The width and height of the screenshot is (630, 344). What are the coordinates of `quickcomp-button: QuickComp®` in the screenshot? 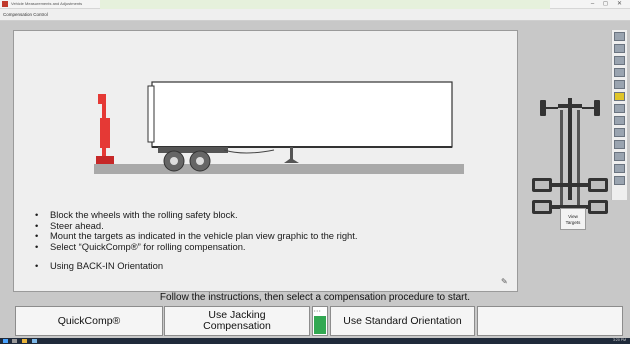 It's located at (89, 321).